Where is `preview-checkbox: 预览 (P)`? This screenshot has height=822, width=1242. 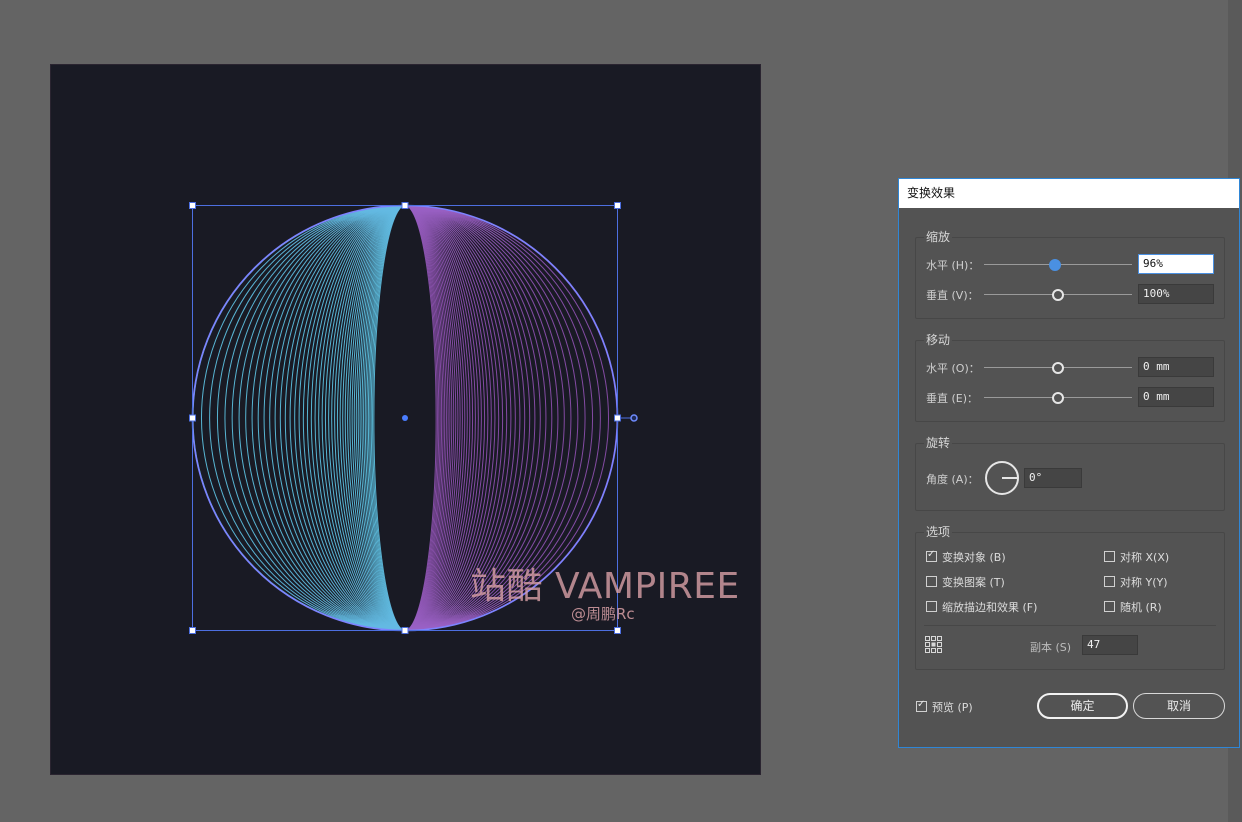
preview-checkbox: 预览 (P) is located at coordinates (944, 707).